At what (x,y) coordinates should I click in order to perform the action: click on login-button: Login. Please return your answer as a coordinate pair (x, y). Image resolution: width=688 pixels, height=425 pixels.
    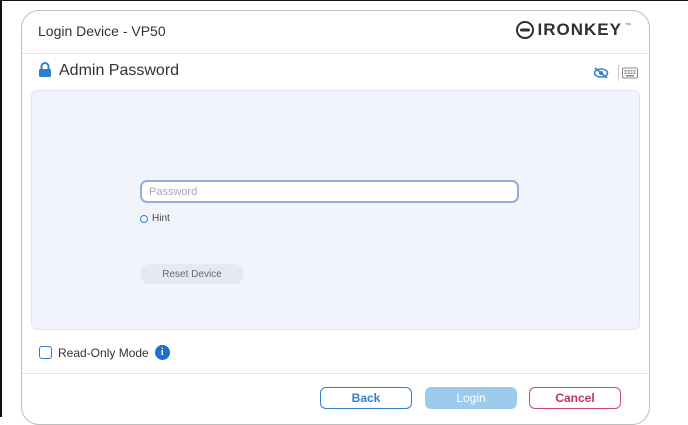
    Looking at the image, I should click on (471, 398).